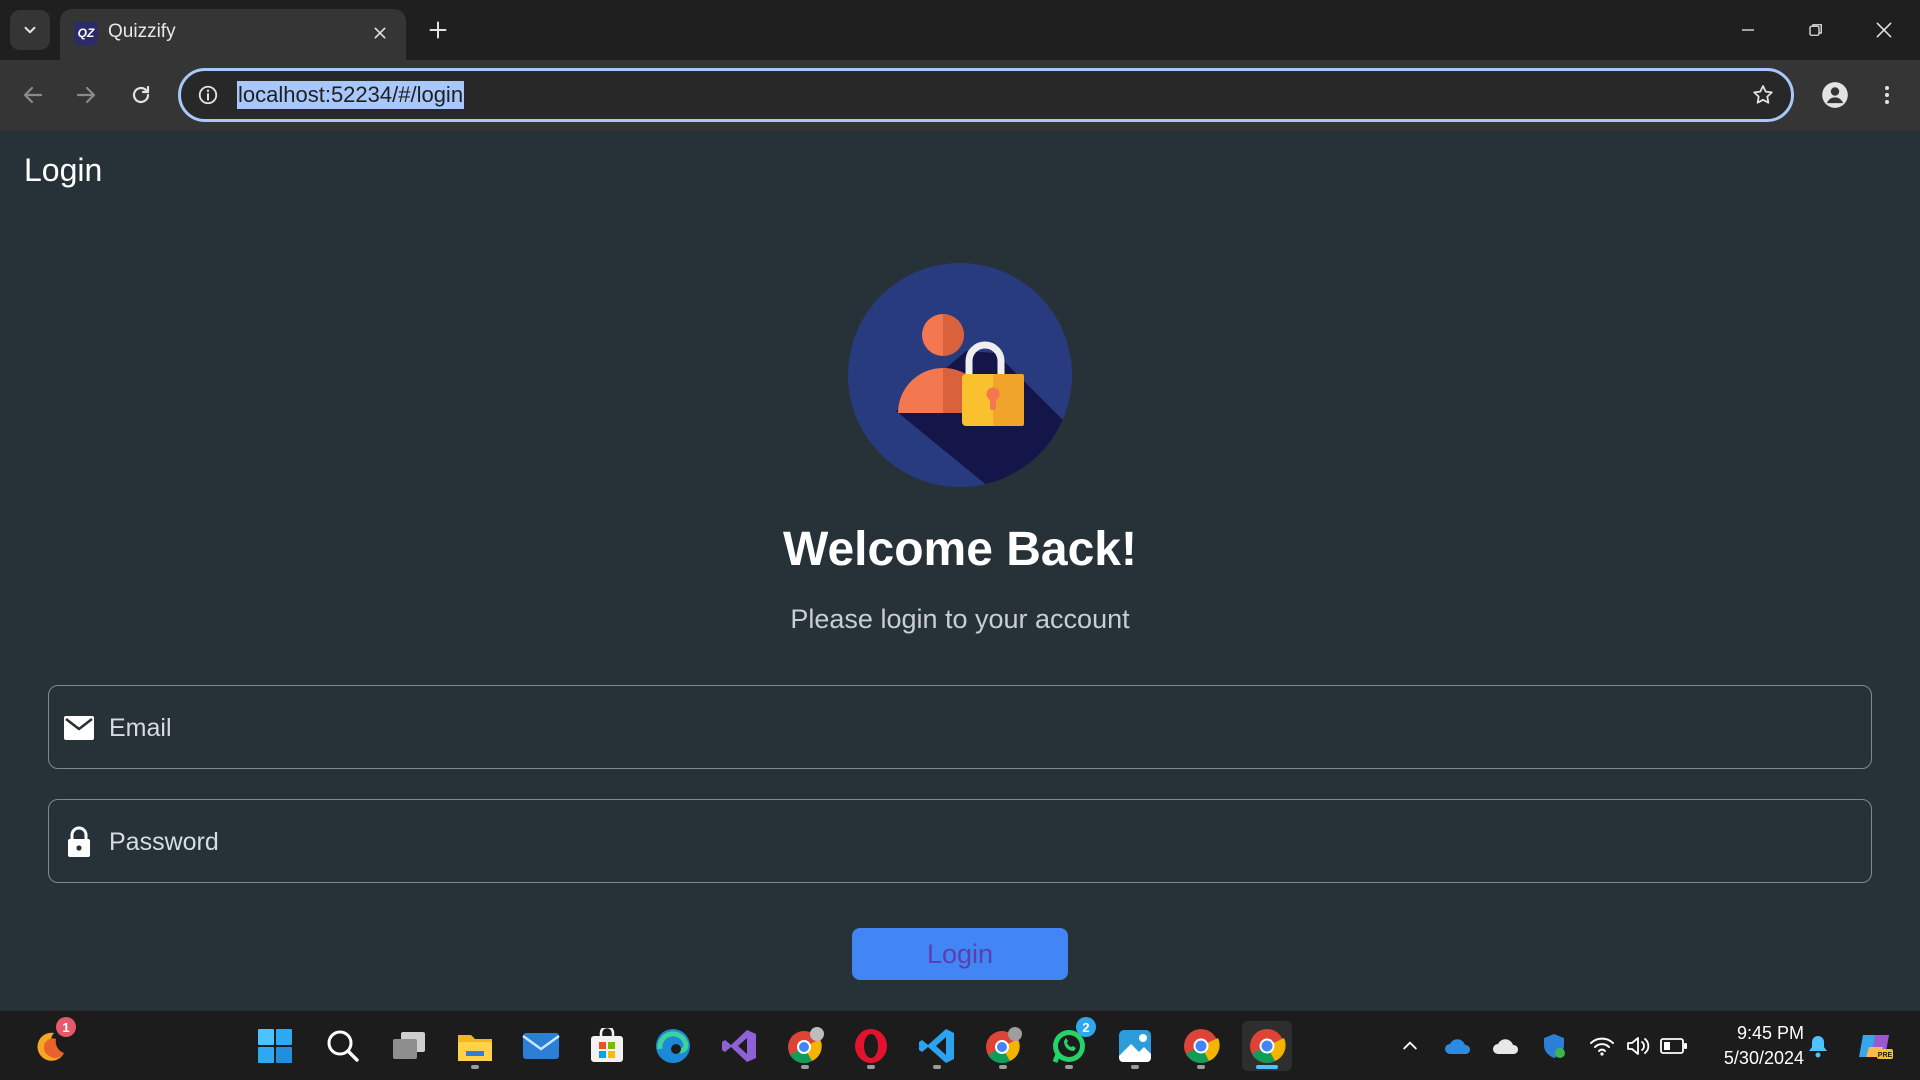 This screenshot has width=1920, height=1080. What do you see at coordinates (986, 95) in the screenshot?
I see `address-bar: localhost:52234/#/login` at bounding box center [986, 95].